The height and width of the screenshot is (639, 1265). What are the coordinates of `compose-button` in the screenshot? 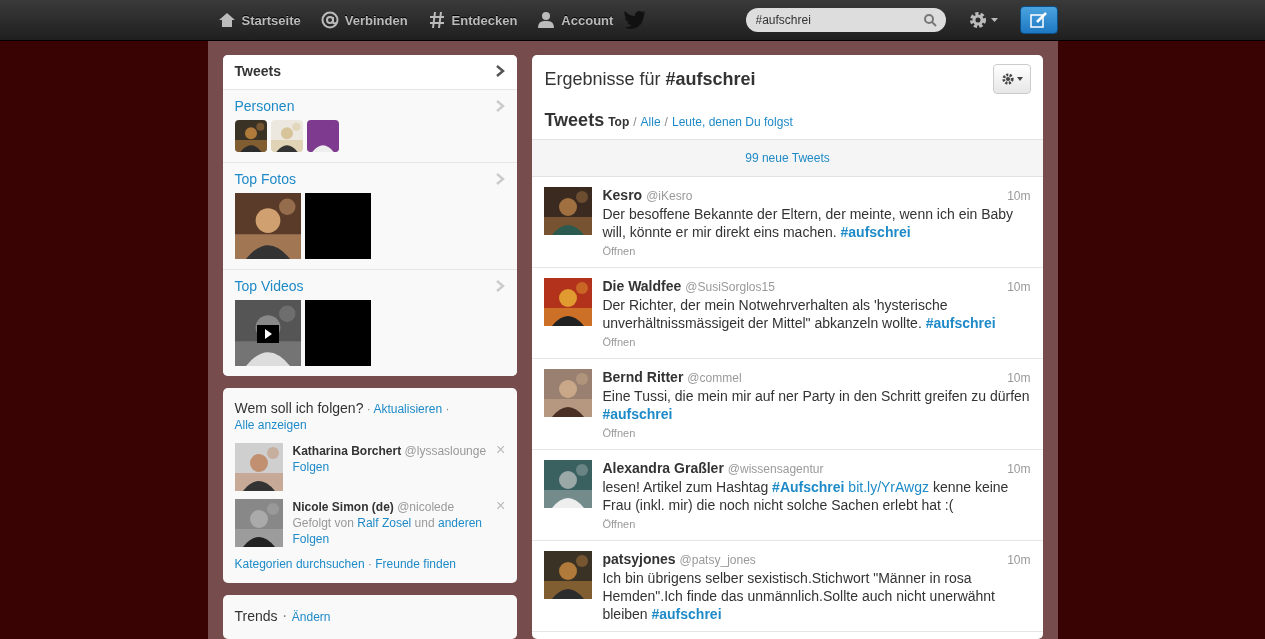 It's located at (1038, 20).